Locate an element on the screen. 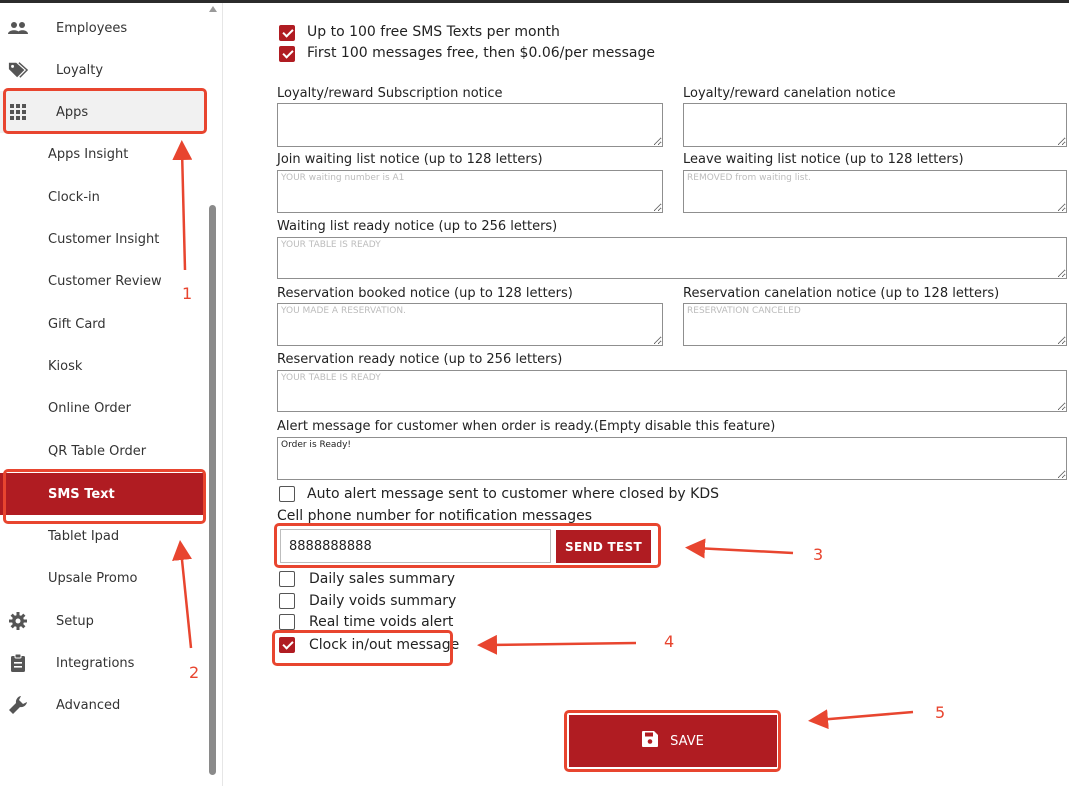 The height and width of the screenshot is (786, 1069). leave-waiting-textarea is located at coordinates (875, 191).